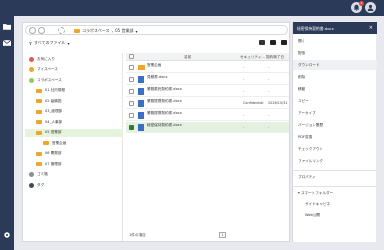 This screenshot has height=250, width=384. I want to click on column-header-updated: 契約満了日, so click(275, 57).